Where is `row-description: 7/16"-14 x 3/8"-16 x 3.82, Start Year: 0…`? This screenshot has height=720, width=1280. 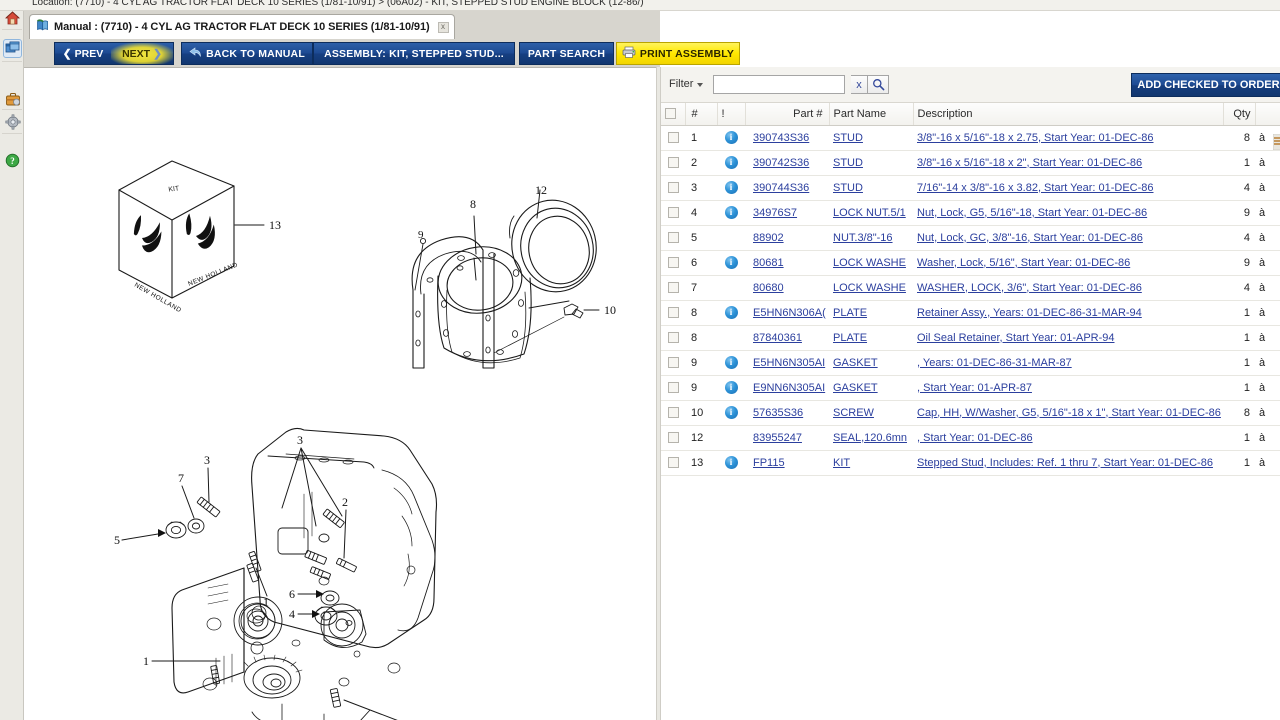 row-description: 7/16"-14 x 3/8"-16 x 3.82, Start Year: 0… is located at coordinates (1068, 188).